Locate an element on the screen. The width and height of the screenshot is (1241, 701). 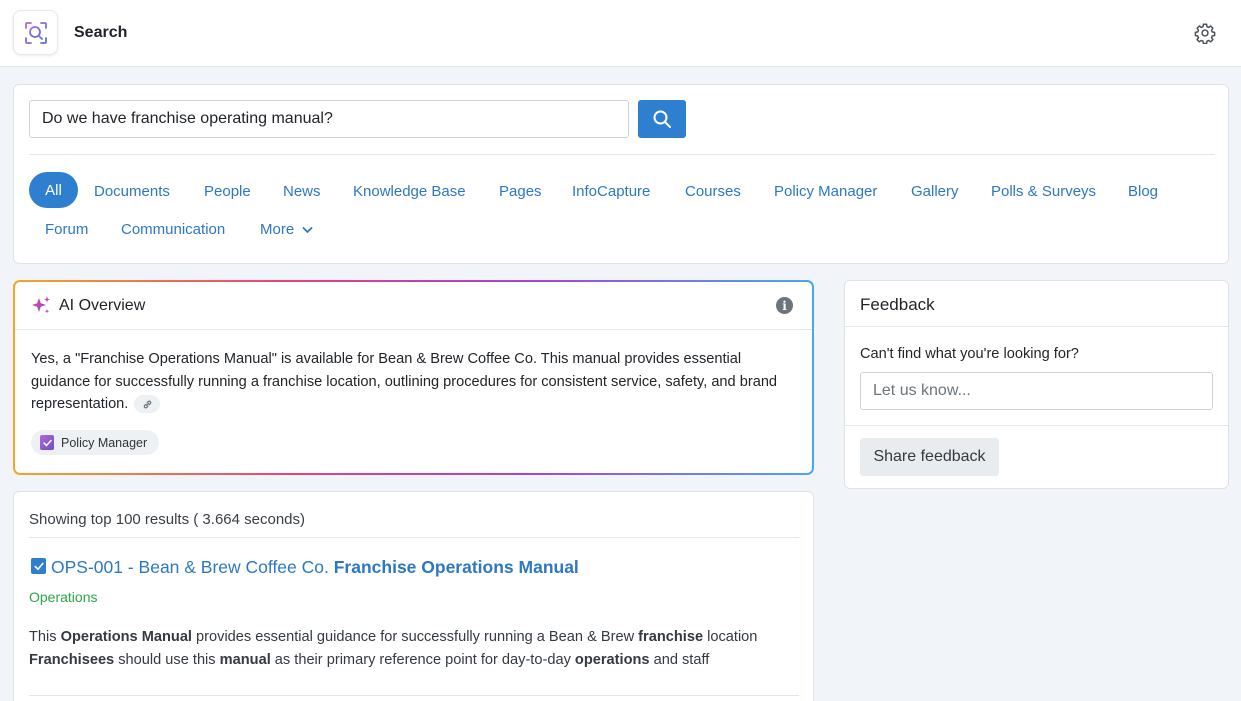
tab-people: People is located at coordinates (227, 191).